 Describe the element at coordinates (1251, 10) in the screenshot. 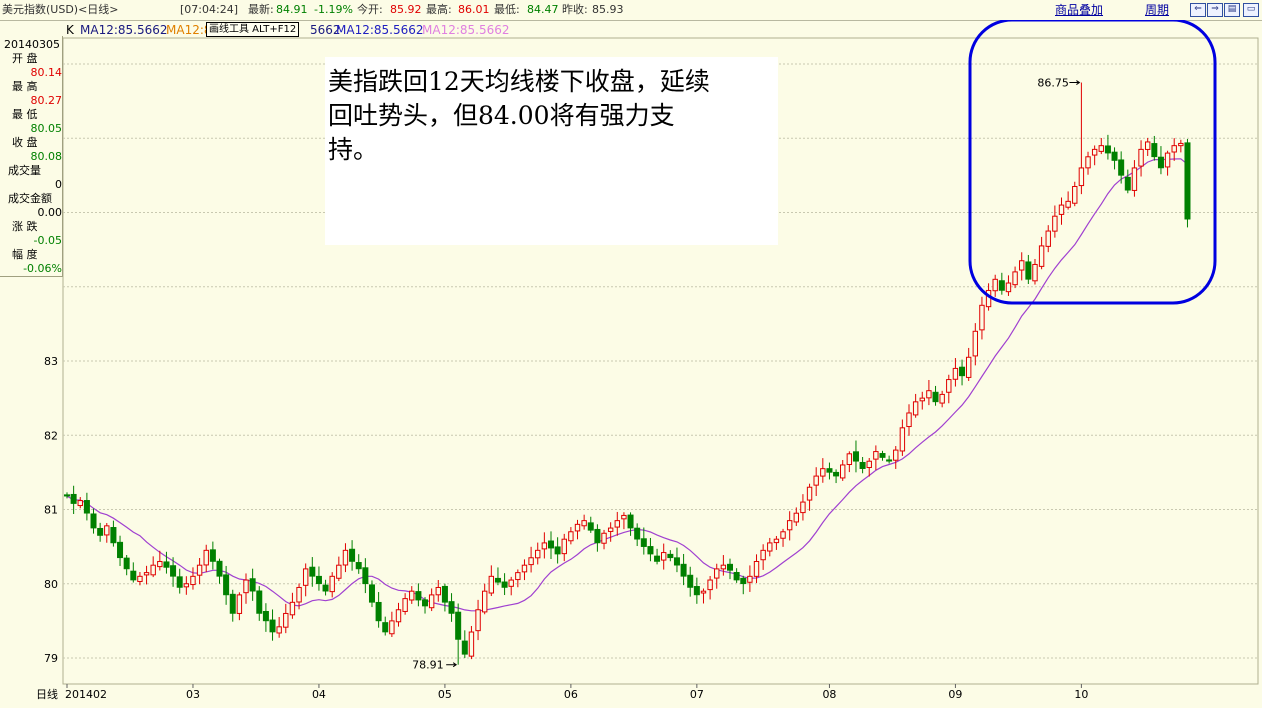

I see `restore-window-icon: ▭` at that location.